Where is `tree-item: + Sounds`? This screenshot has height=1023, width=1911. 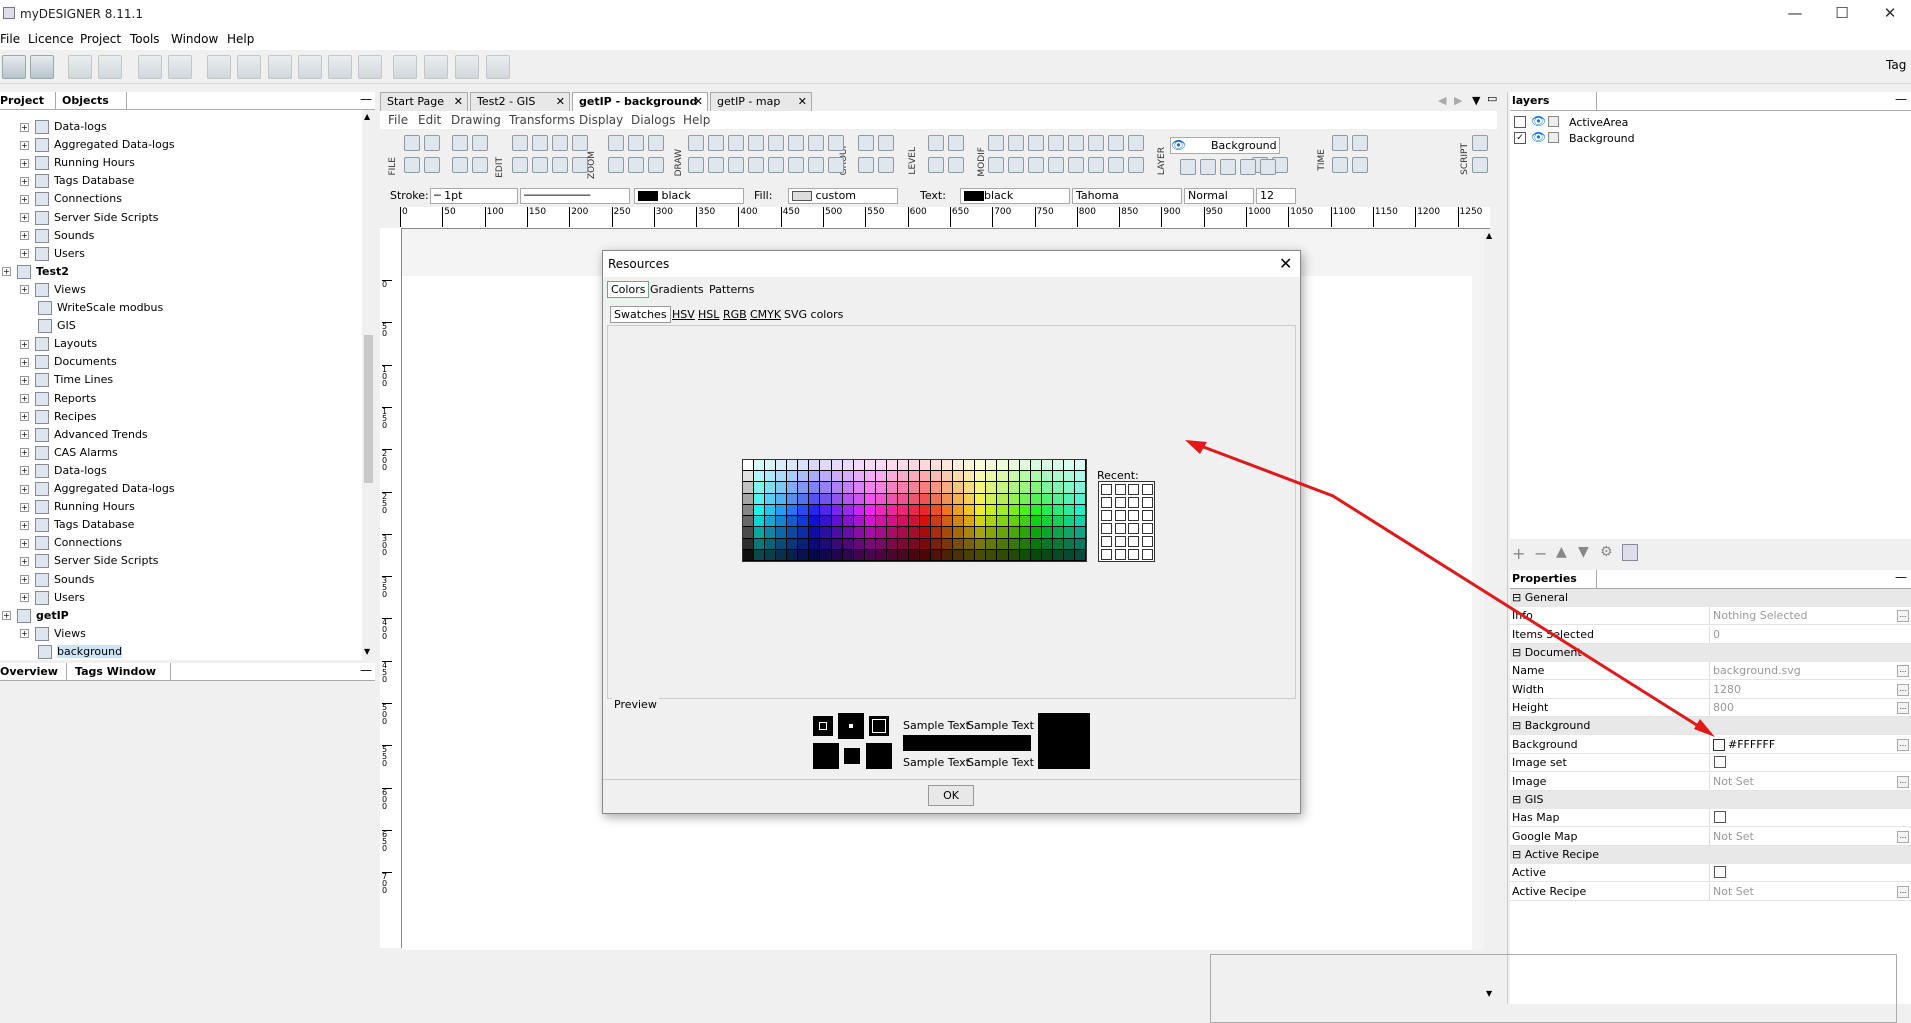
tree-item: + Sounds is located at coordinates (57, 580).